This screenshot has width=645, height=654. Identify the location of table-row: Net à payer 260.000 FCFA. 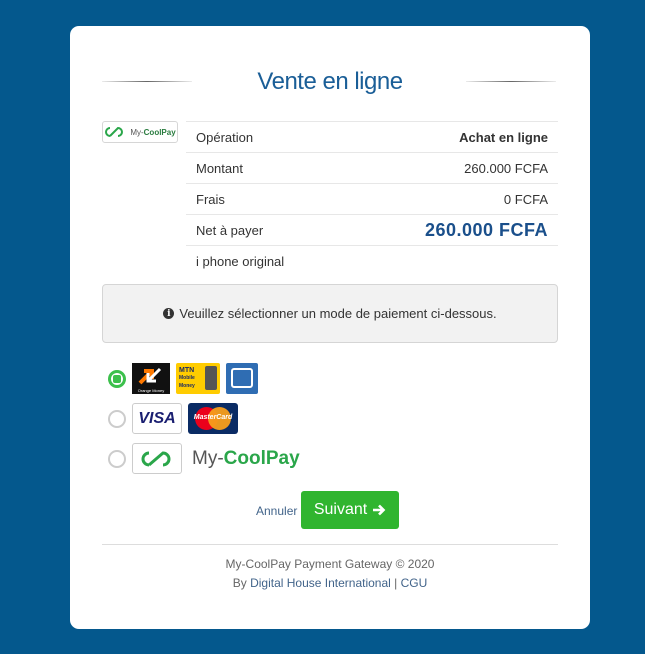
(372, 230).